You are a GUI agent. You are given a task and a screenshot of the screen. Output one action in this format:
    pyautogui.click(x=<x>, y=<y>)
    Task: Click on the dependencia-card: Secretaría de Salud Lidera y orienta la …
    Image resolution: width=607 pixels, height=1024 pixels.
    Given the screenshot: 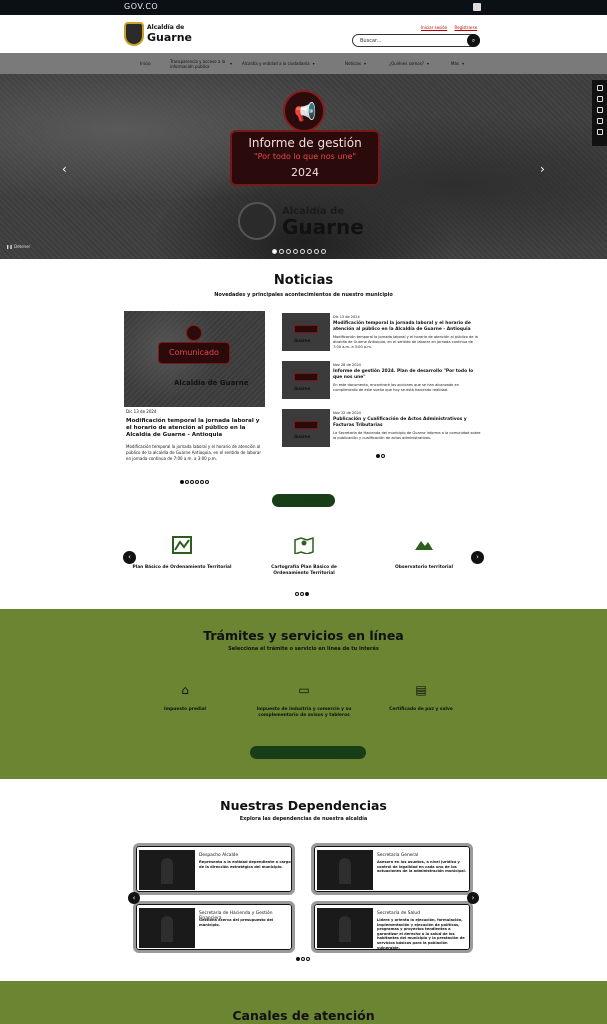 What is the action you would take?
    pyautogui.click(x=392, y=927)
    